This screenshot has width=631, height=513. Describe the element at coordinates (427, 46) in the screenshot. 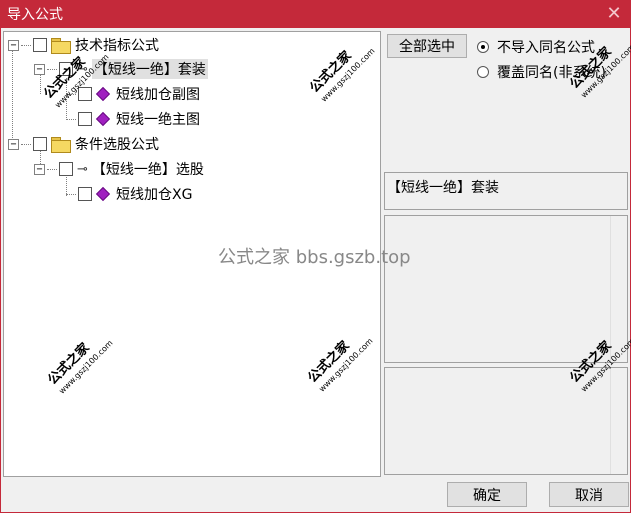

I see `select-all-button: 全部选中` at that location.